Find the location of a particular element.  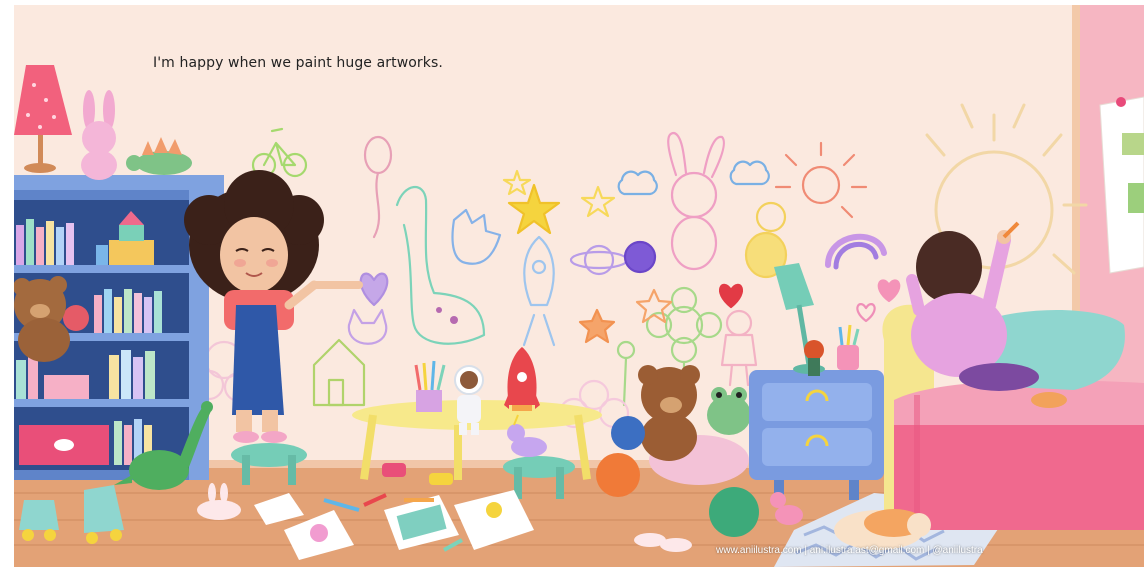

story-caption: I'm happy when we paint huge artworks. is located at coordinates (298, 63).